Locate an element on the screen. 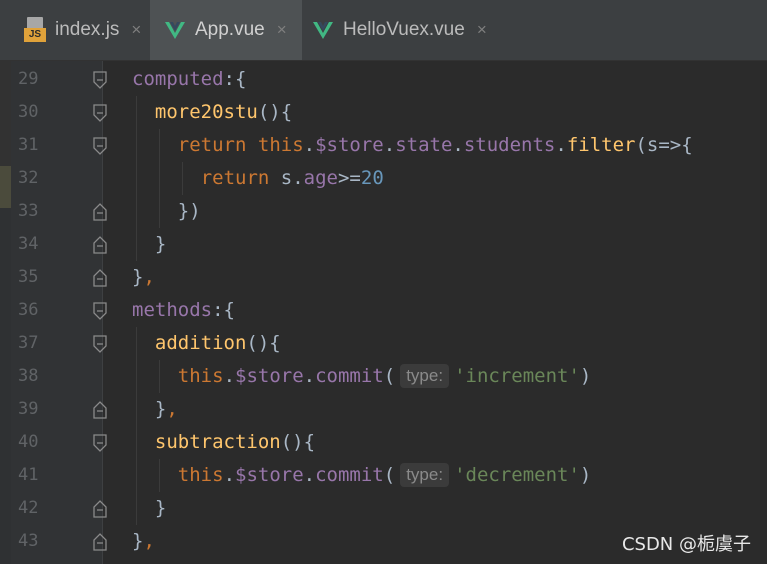 This screenshot has width=767, height=564. tab-label: App.vue is located at coordinates (230, 29).